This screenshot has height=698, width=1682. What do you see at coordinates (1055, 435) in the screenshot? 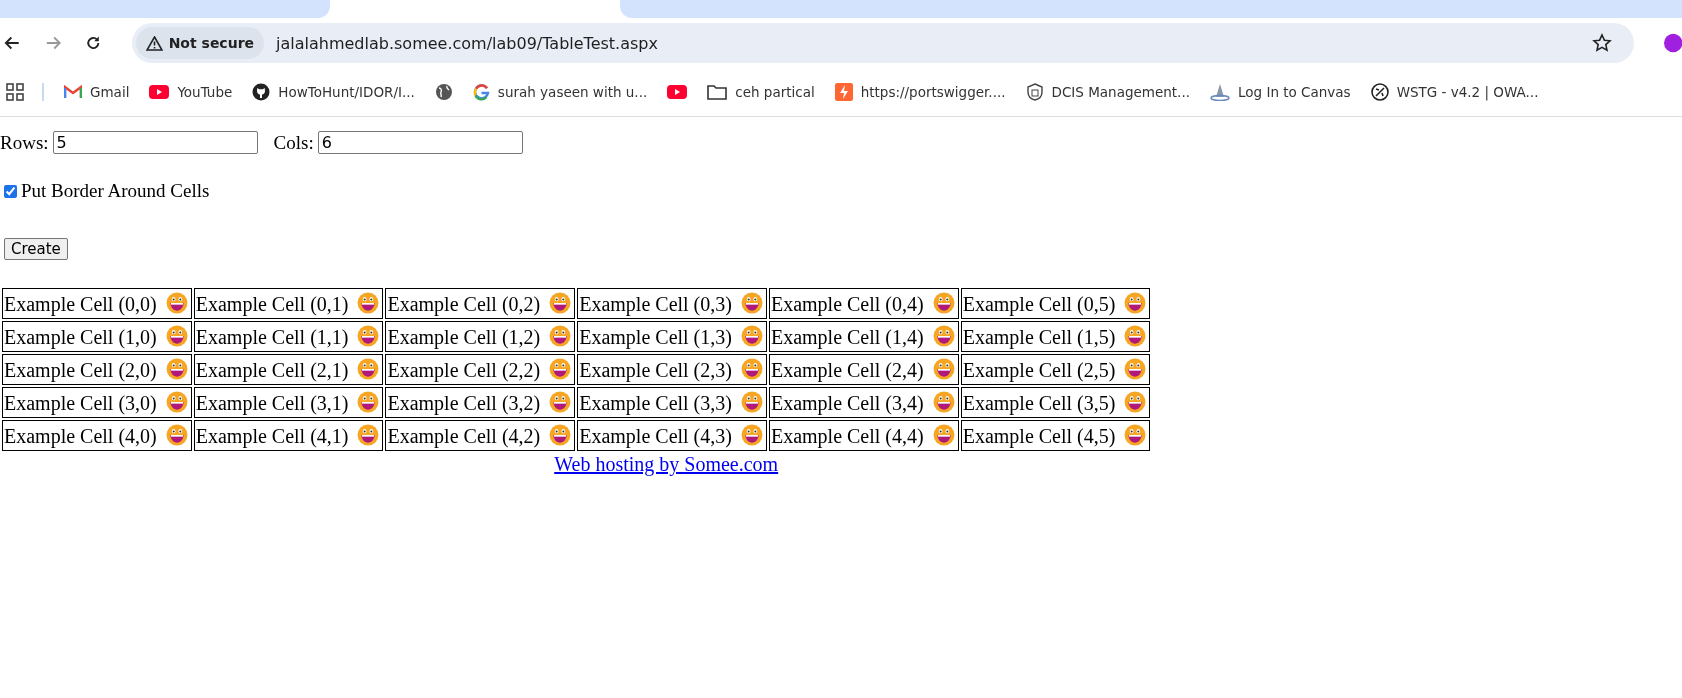
I see `table-cell: Example Cell (4,5)` at bounding box center [1055, 435].